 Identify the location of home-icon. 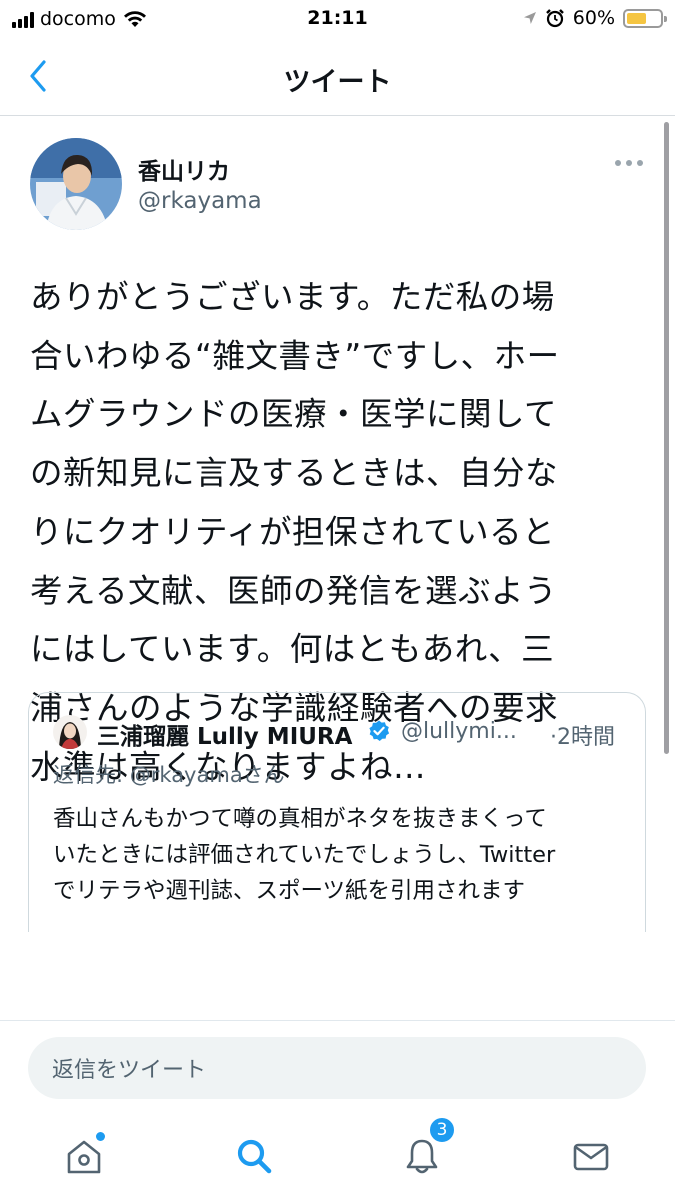
(84, 1157).